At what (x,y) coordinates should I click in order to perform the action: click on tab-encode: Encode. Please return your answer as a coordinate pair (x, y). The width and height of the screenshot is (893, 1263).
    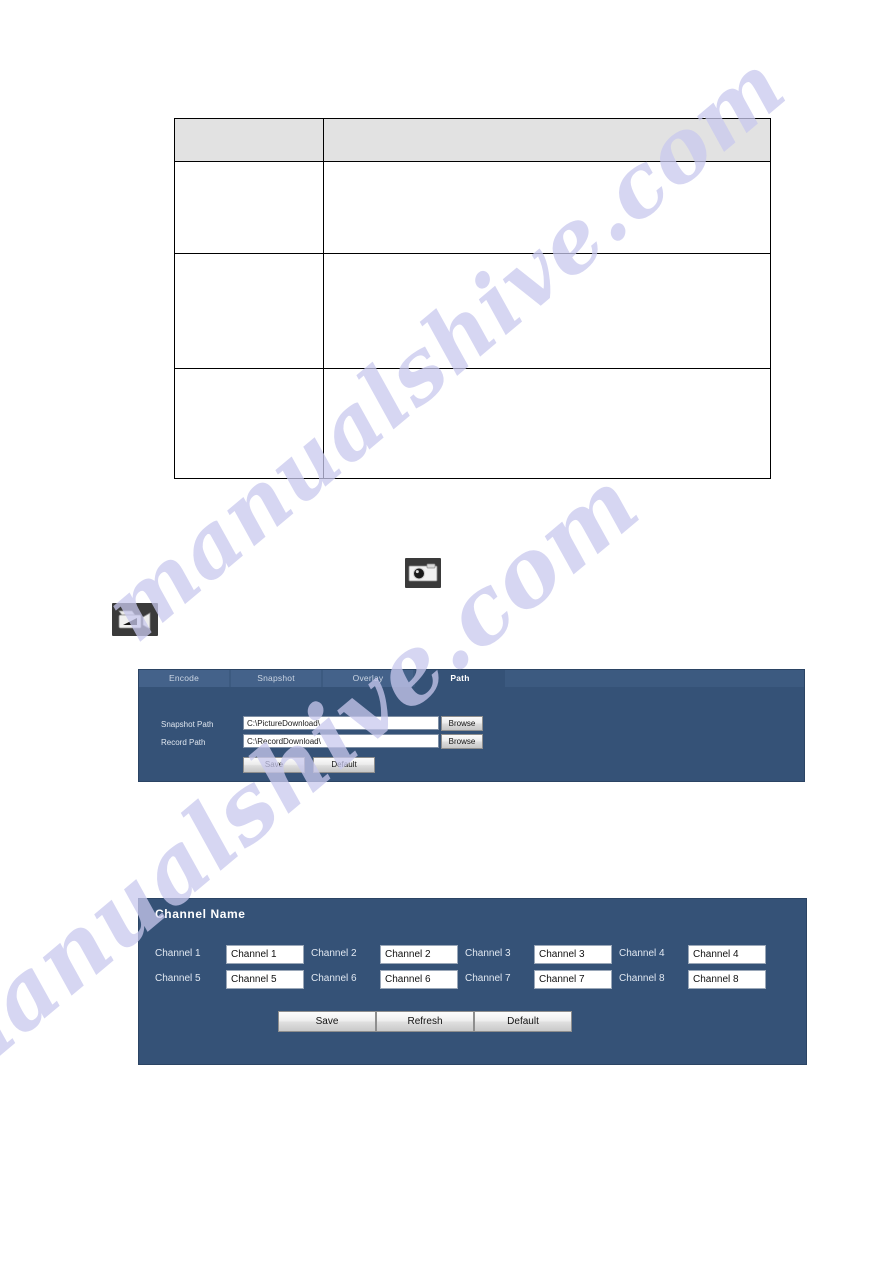
    Looking at the image, I should click on (184, 678).